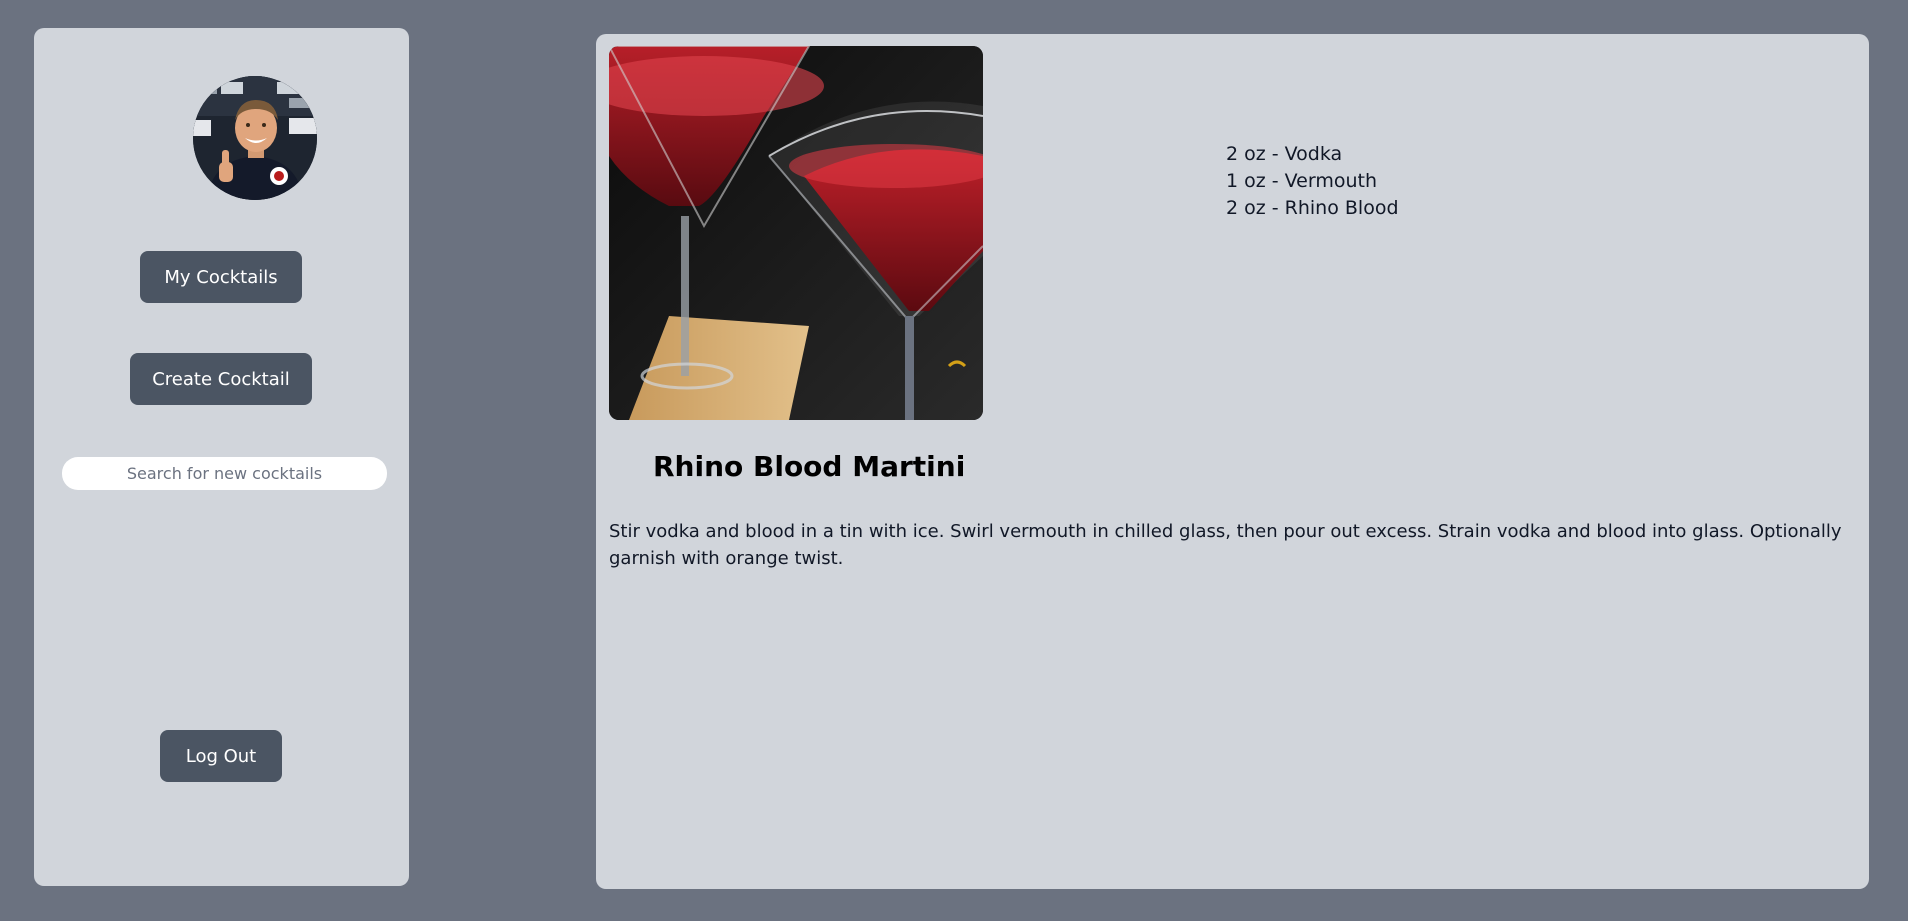 Image resolution: width=1908 pixels, height=921 pixels. I want to click on avatar-photo, so click(255, 138).